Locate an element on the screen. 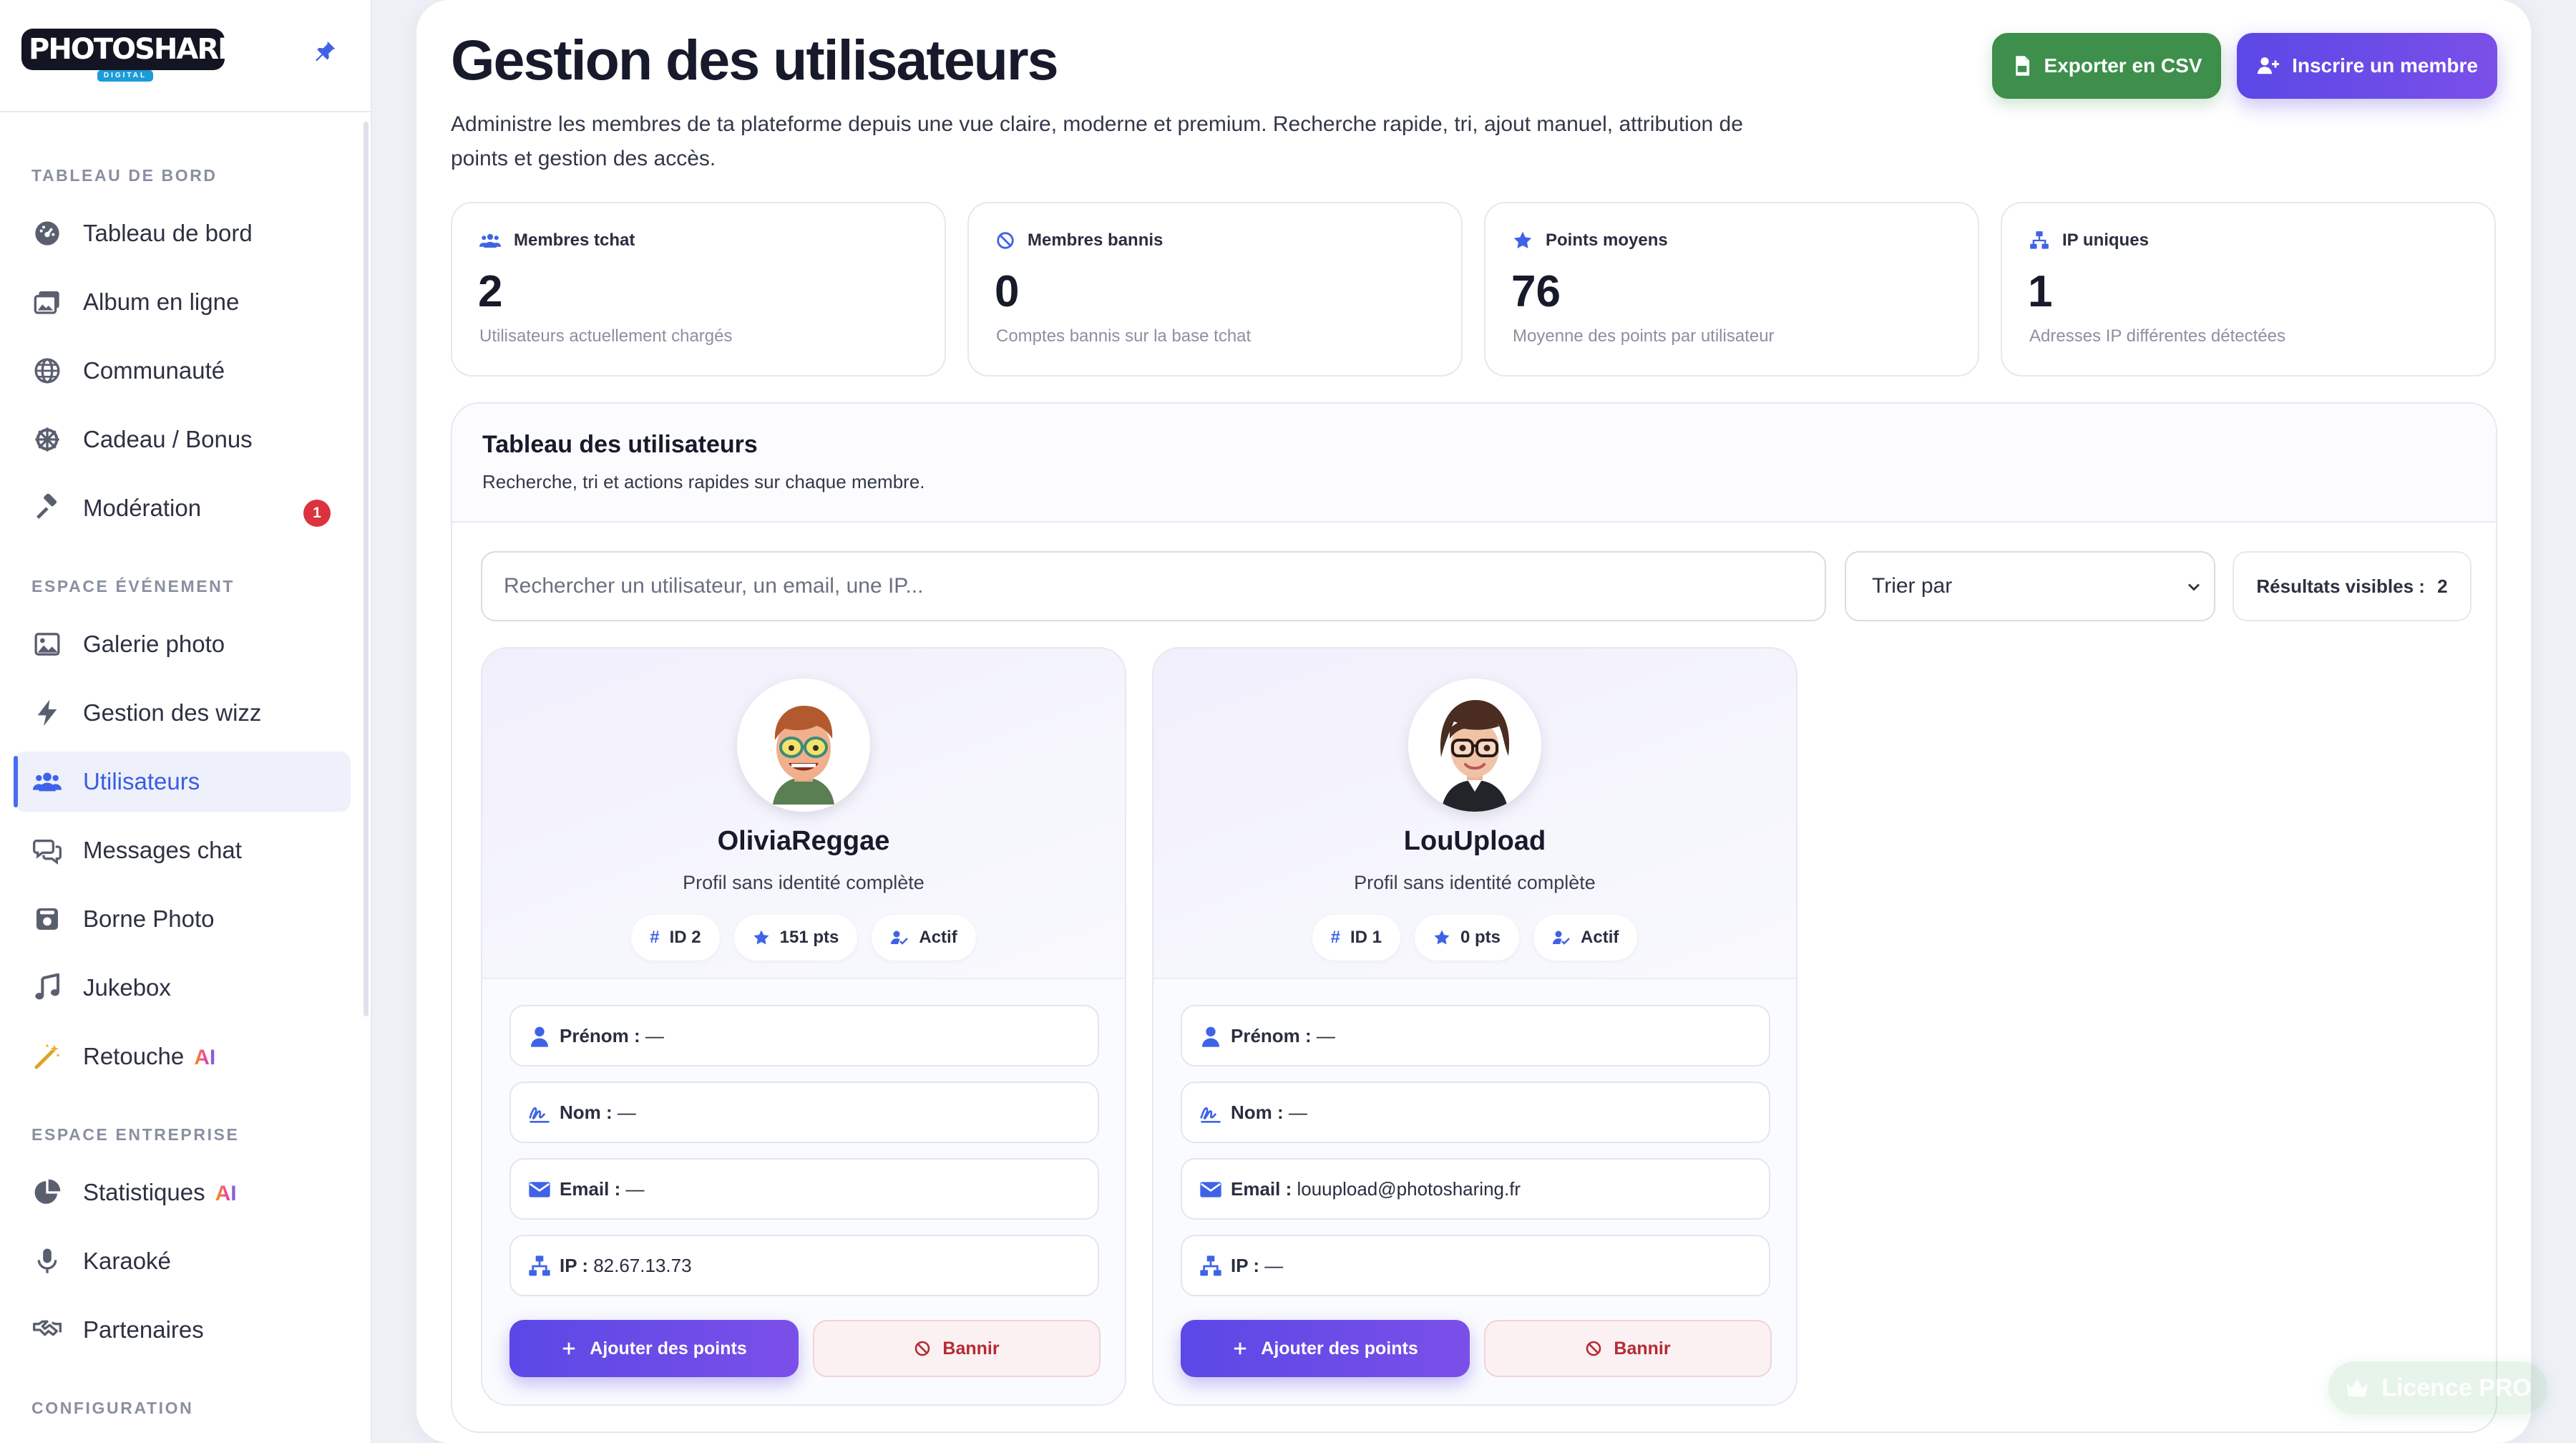  sidebar-item-karaoke: Karaoké is located at coordinates (182, 1261).